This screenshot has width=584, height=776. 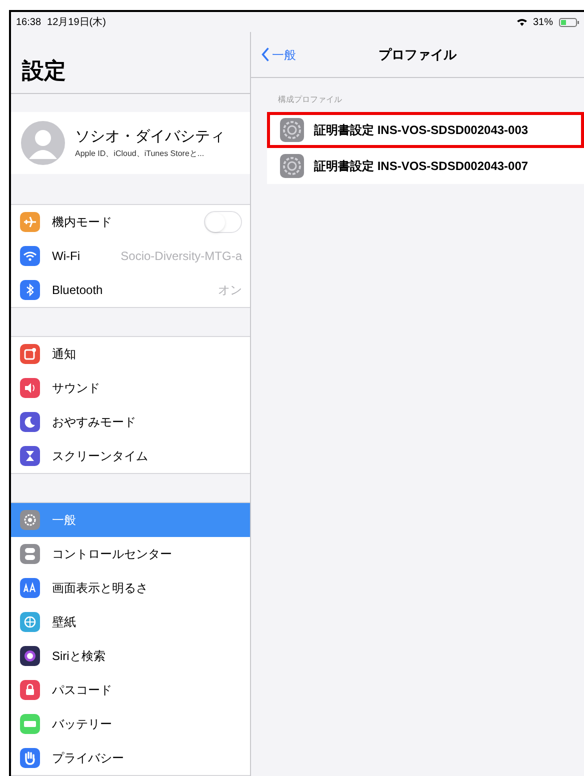 What do you see at coordinates (223, 222) in the screenshot?
I see `toggle-switch` at bounding box center [223, 222].